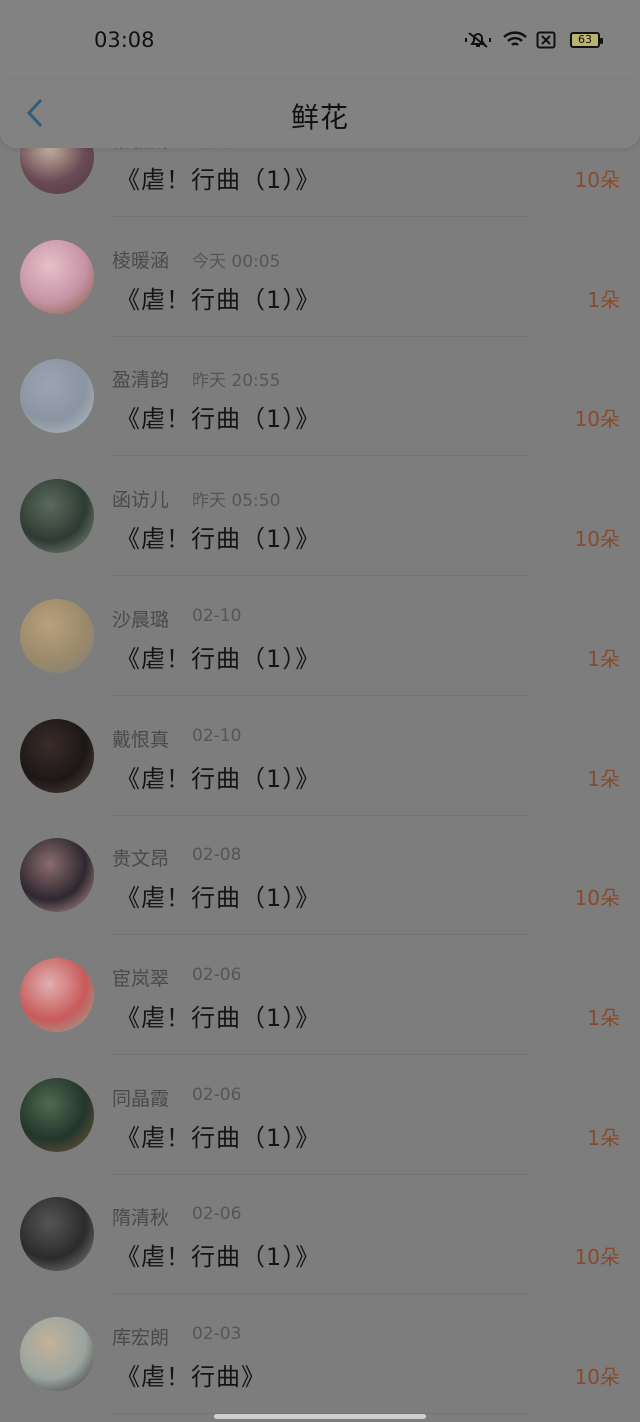 This screenshot has height=1422, width=640. I want to click on gift-date: 昨天 05:50, so click(236, 501).